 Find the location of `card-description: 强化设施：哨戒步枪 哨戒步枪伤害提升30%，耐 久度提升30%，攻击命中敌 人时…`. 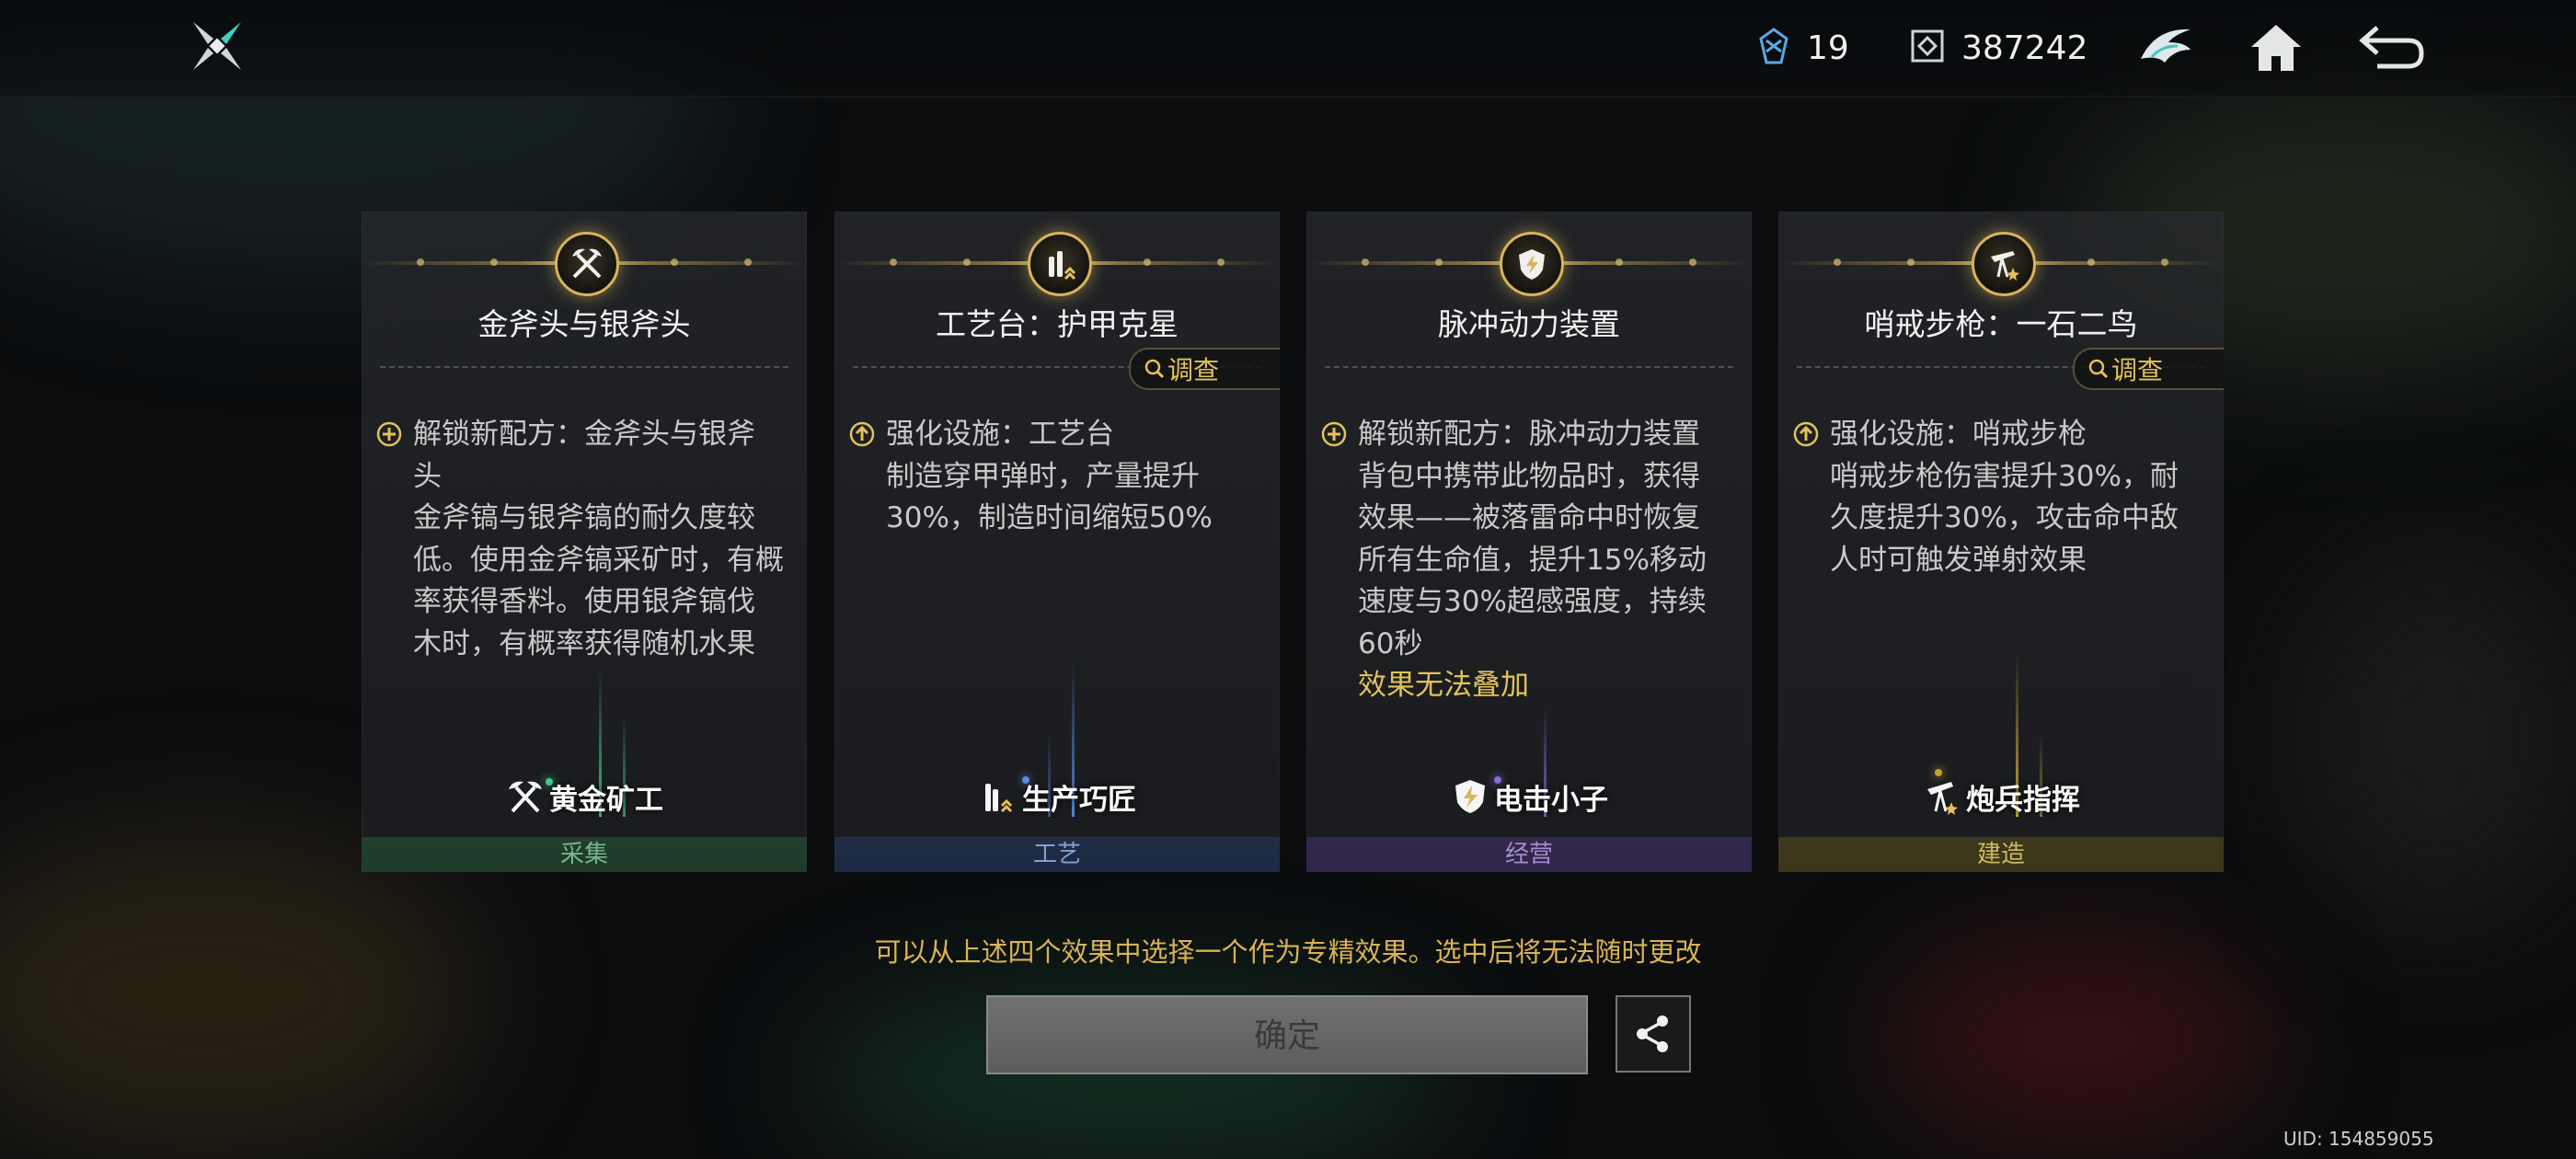

card-description: 强化设施：哨戒步枪 哨戒步枪伤害提升30%，耐 久度提升30%，攻击命中敌 人时… is located at coordinates (2001, 497).